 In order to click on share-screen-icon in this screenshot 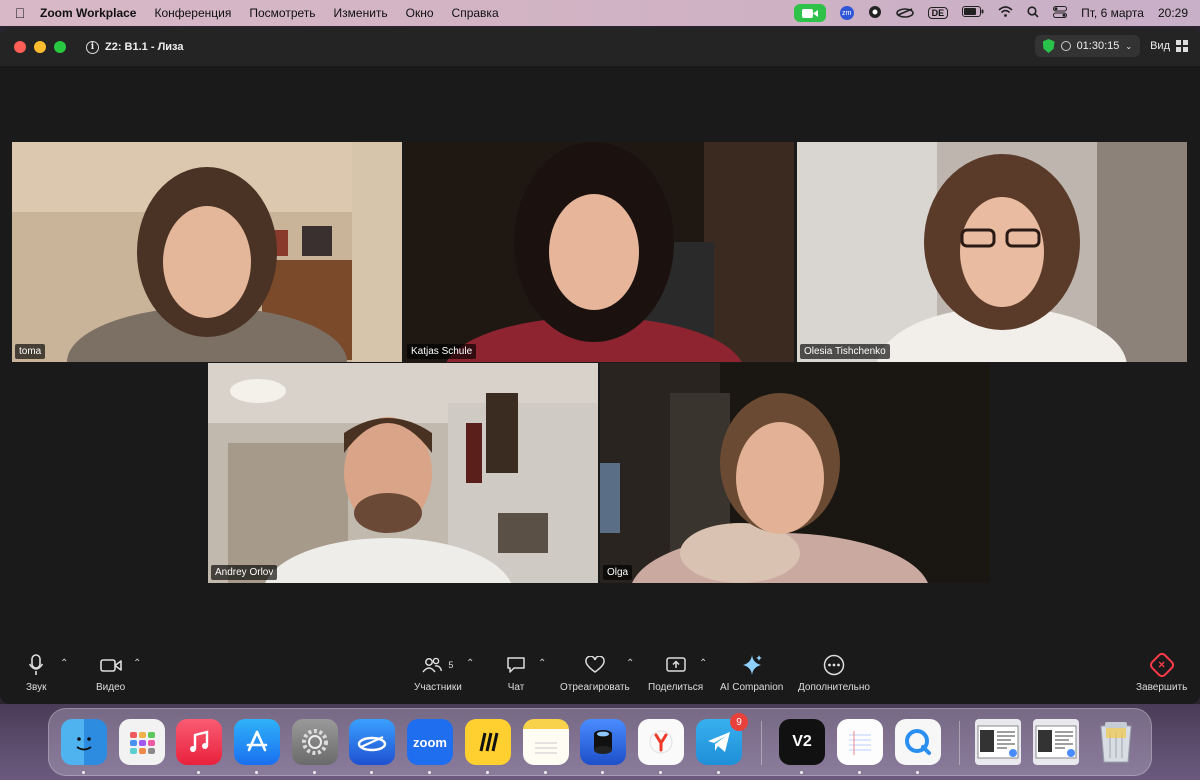, I will do `click(675, 664)`.